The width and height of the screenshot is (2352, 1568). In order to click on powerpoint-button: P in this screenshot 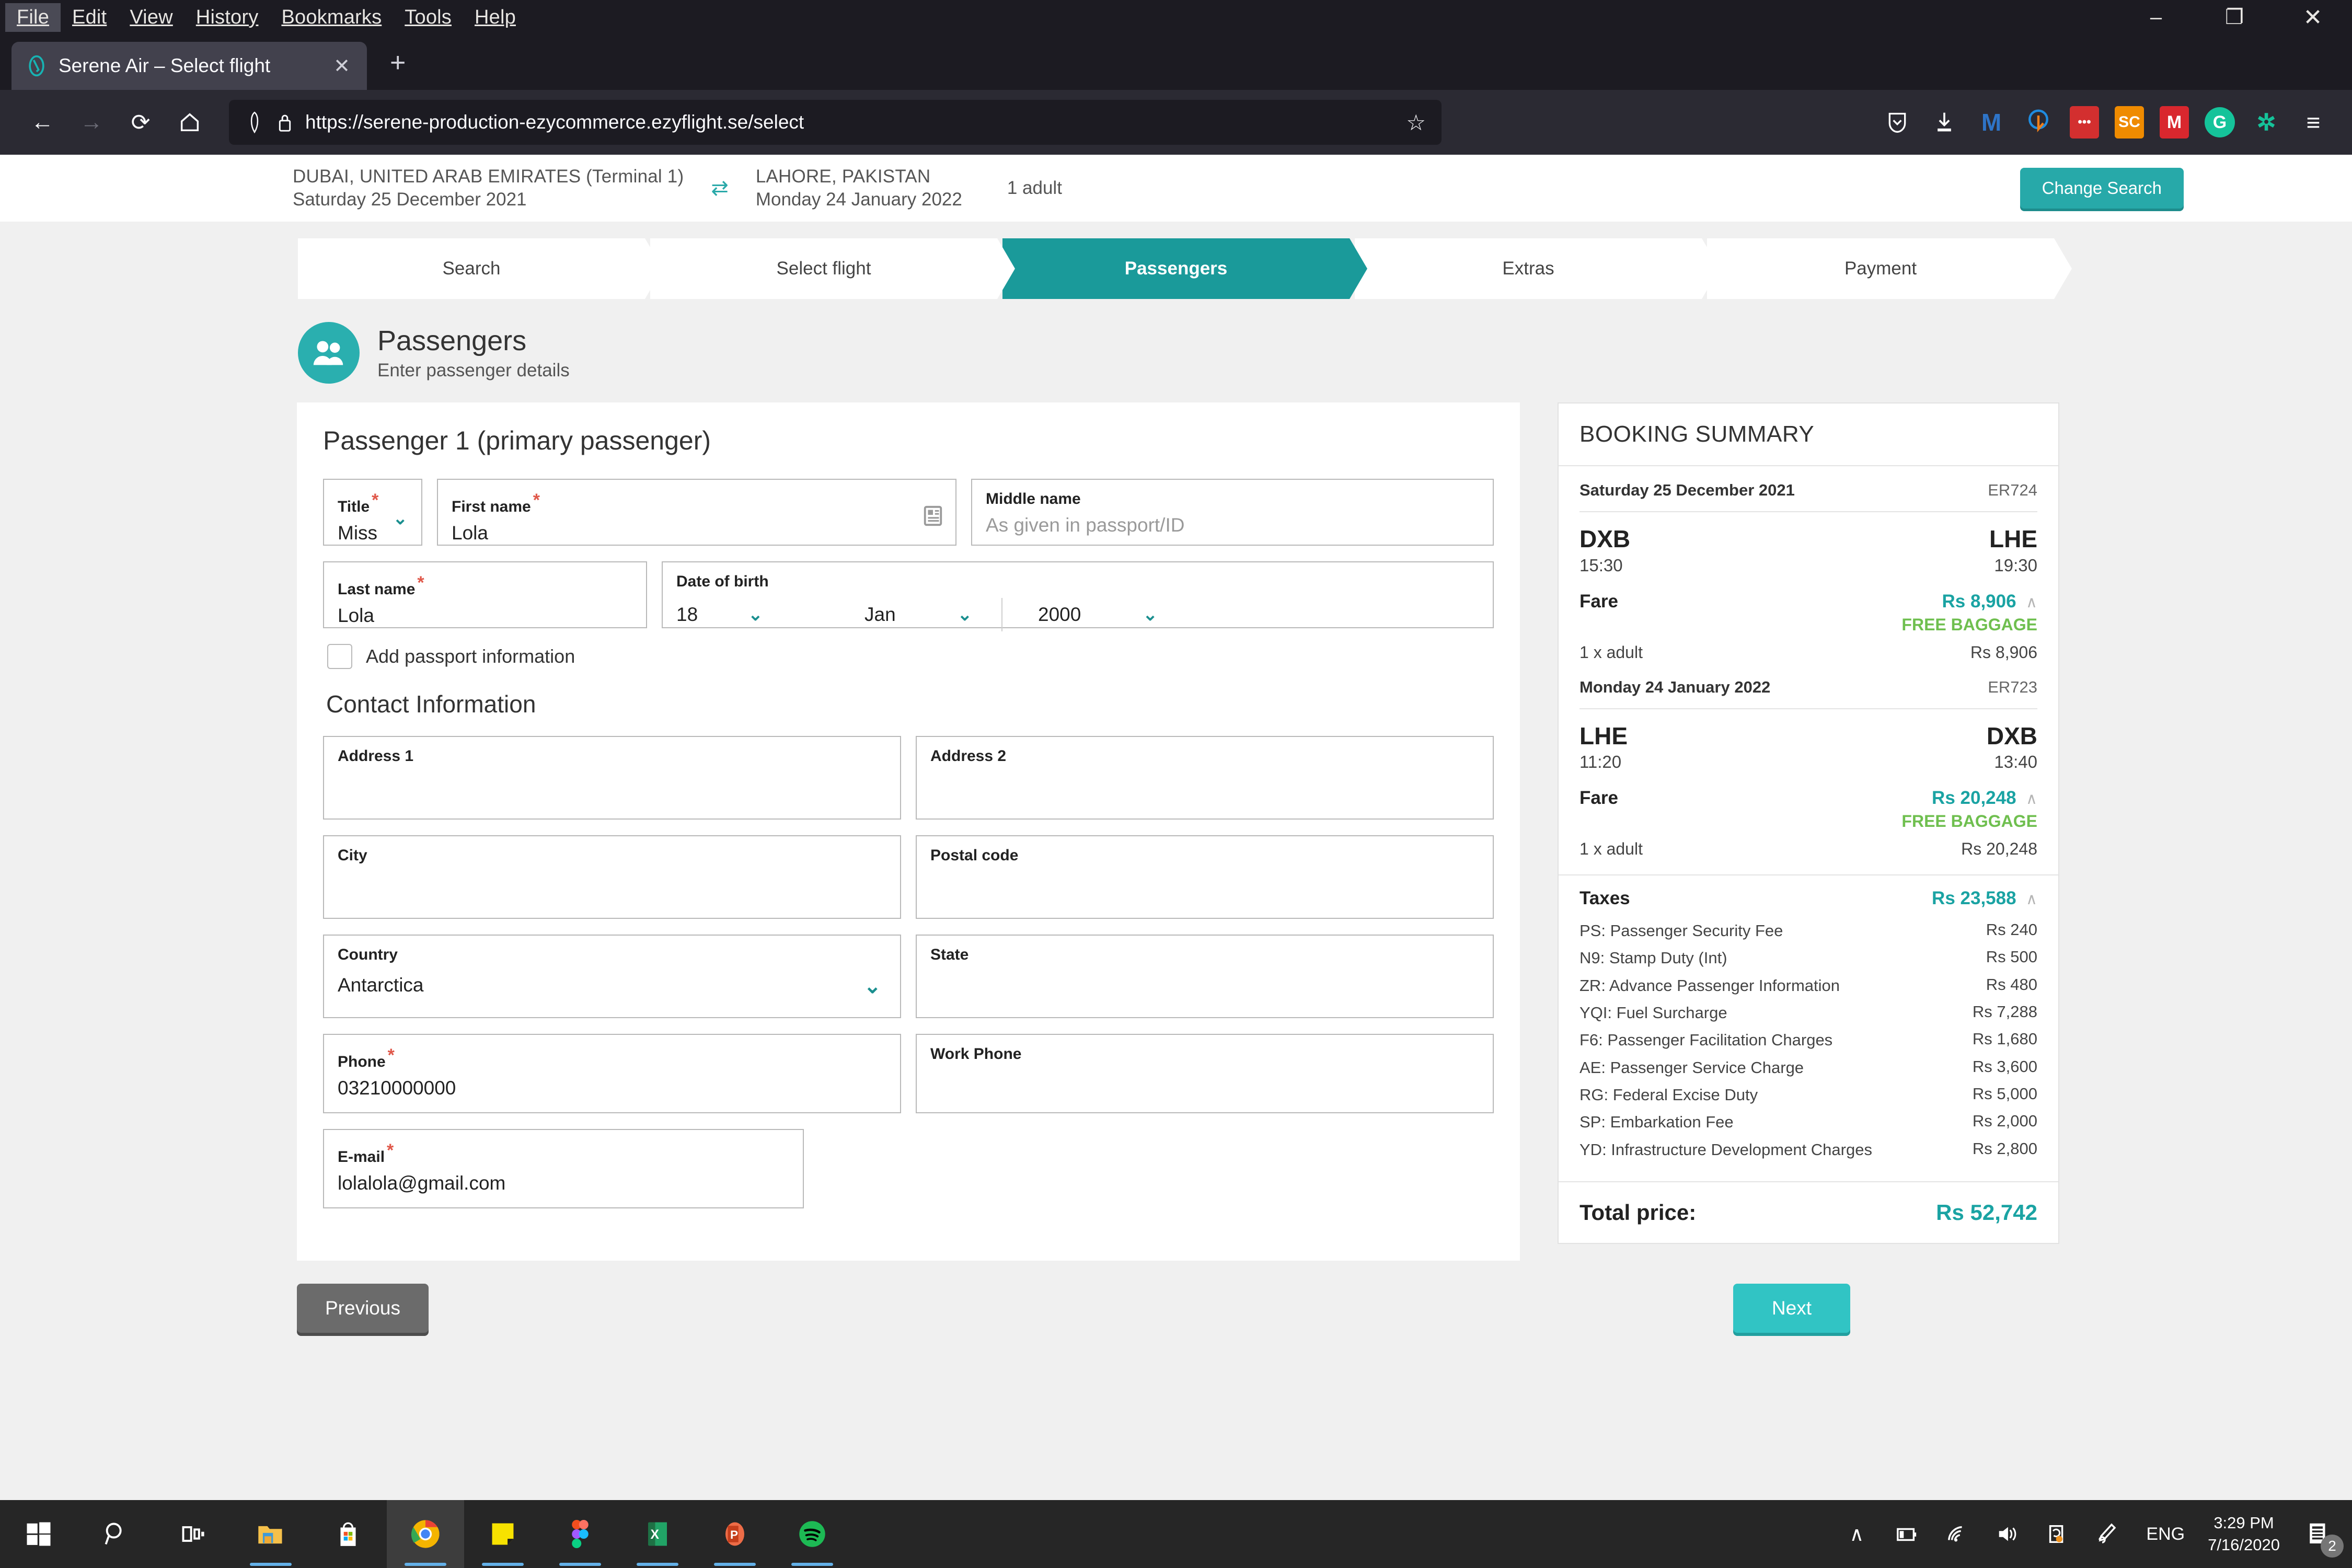, I will do `click(735, 1534)`.